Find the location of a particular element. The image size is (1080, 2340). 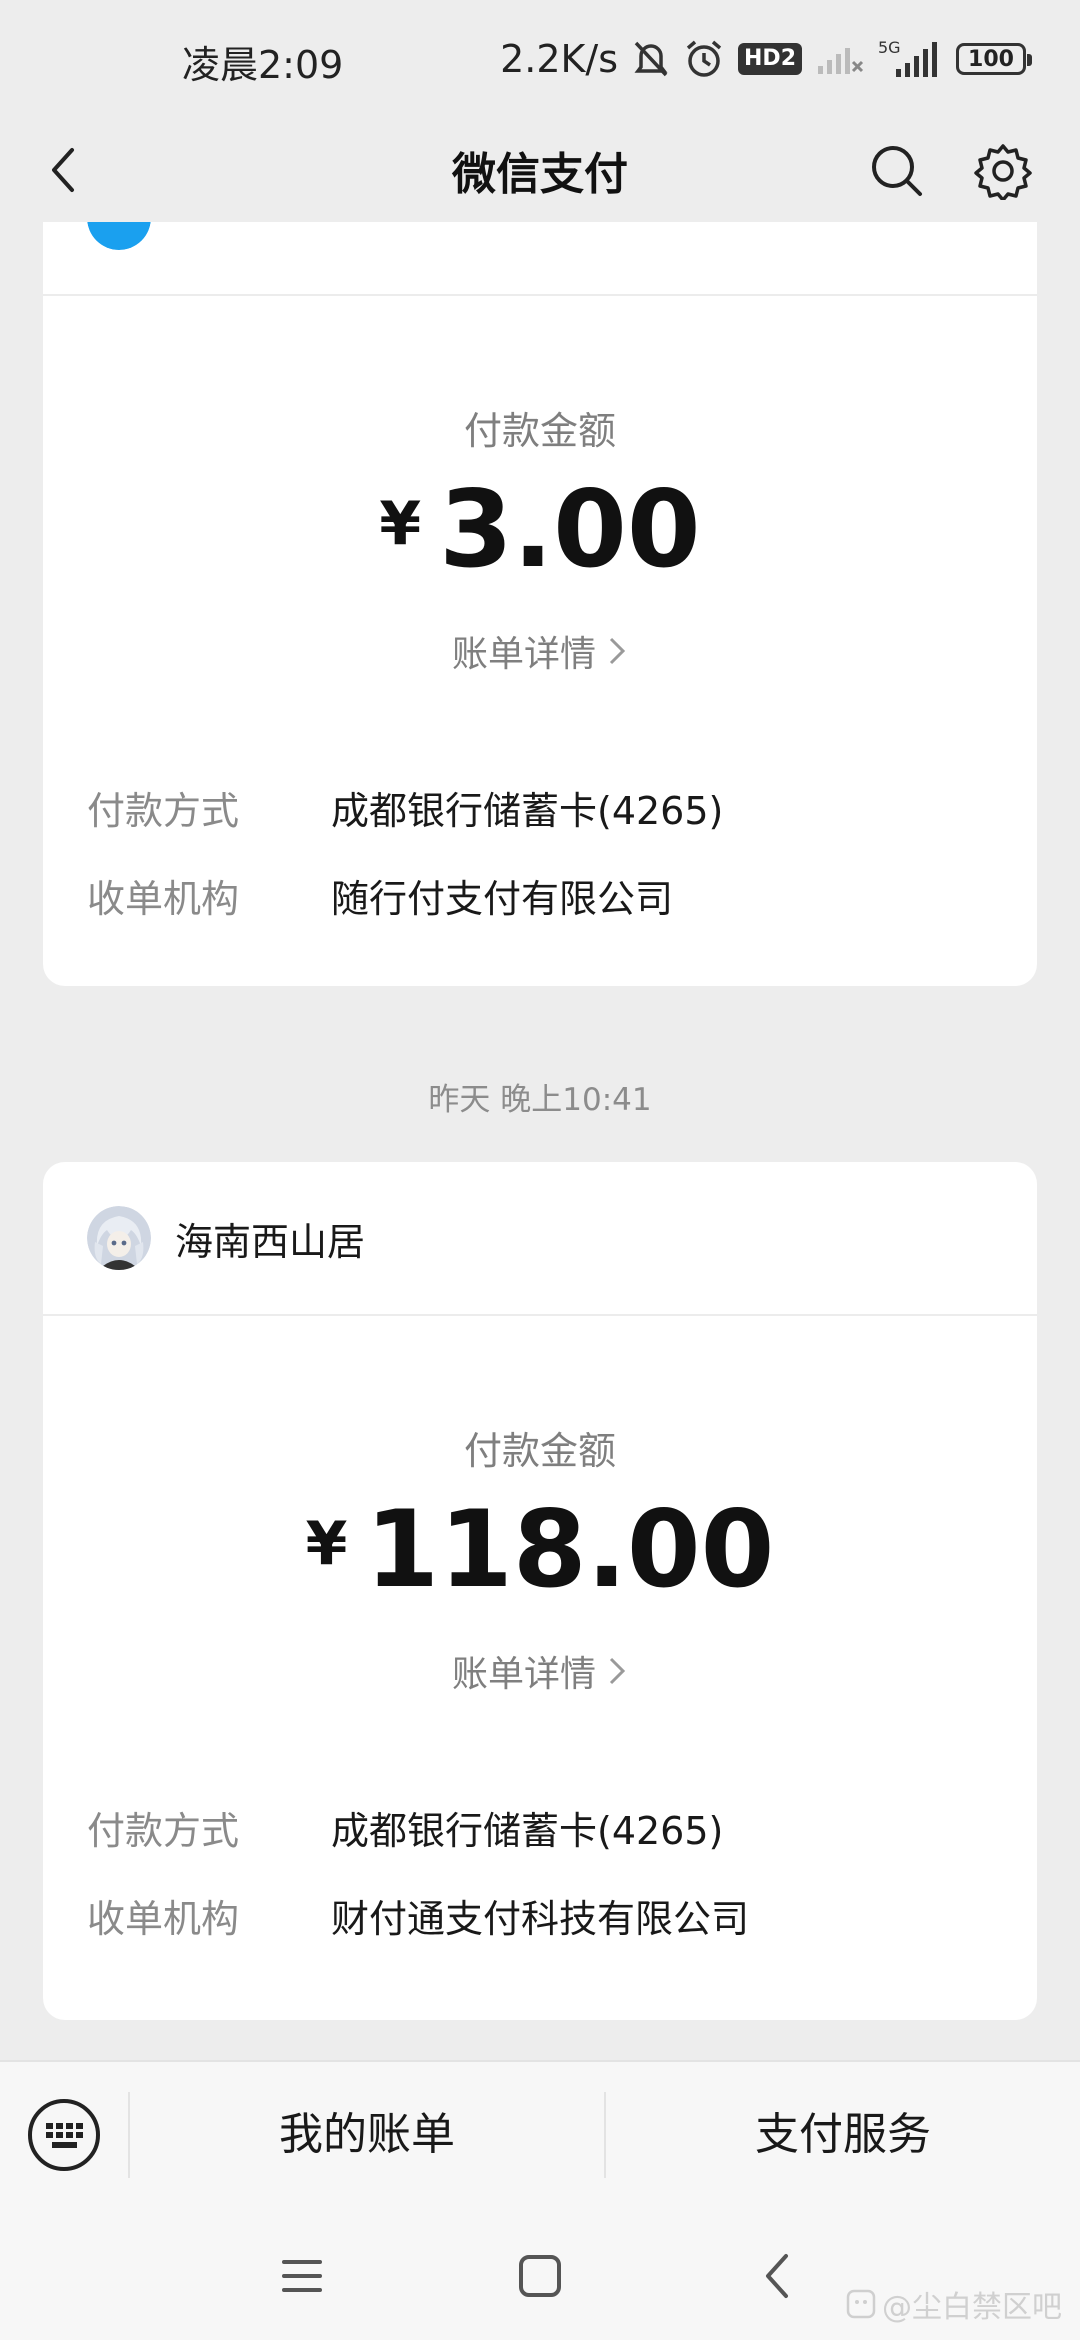

search-button is located at coordinates (896, 170).